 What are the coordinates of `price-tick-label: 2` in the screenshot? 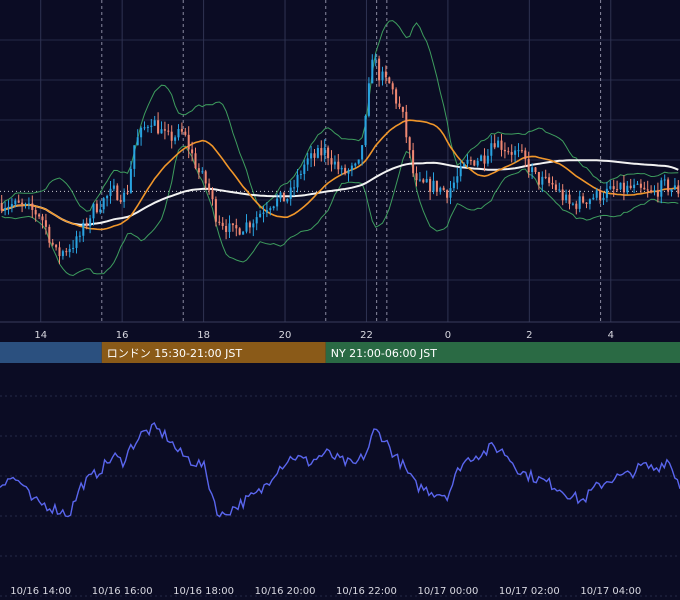 It's located at (529, 335).